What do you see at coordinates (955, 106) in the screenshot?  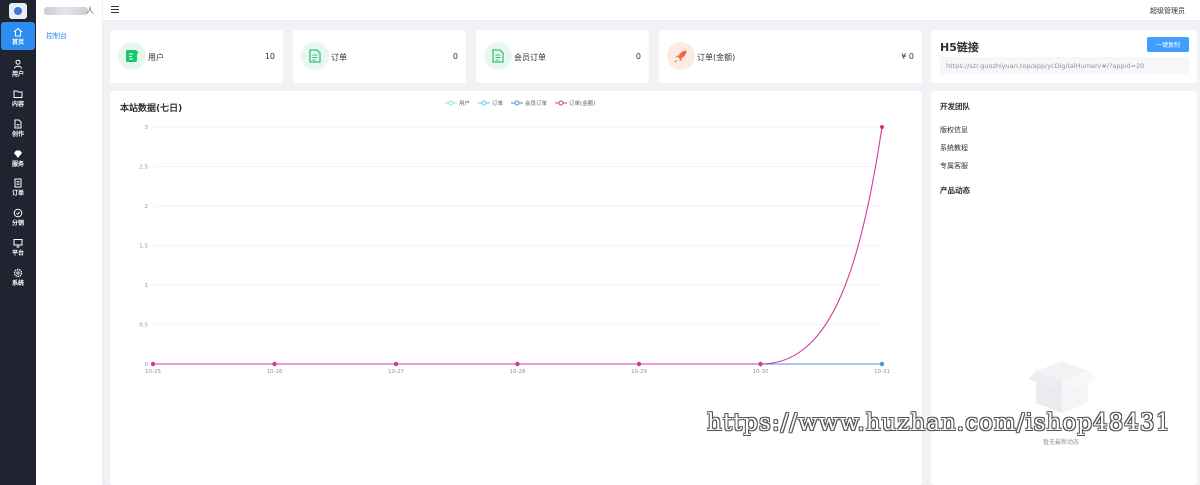 I see `team-title: 开发团队` at bounding box center [955, 106].